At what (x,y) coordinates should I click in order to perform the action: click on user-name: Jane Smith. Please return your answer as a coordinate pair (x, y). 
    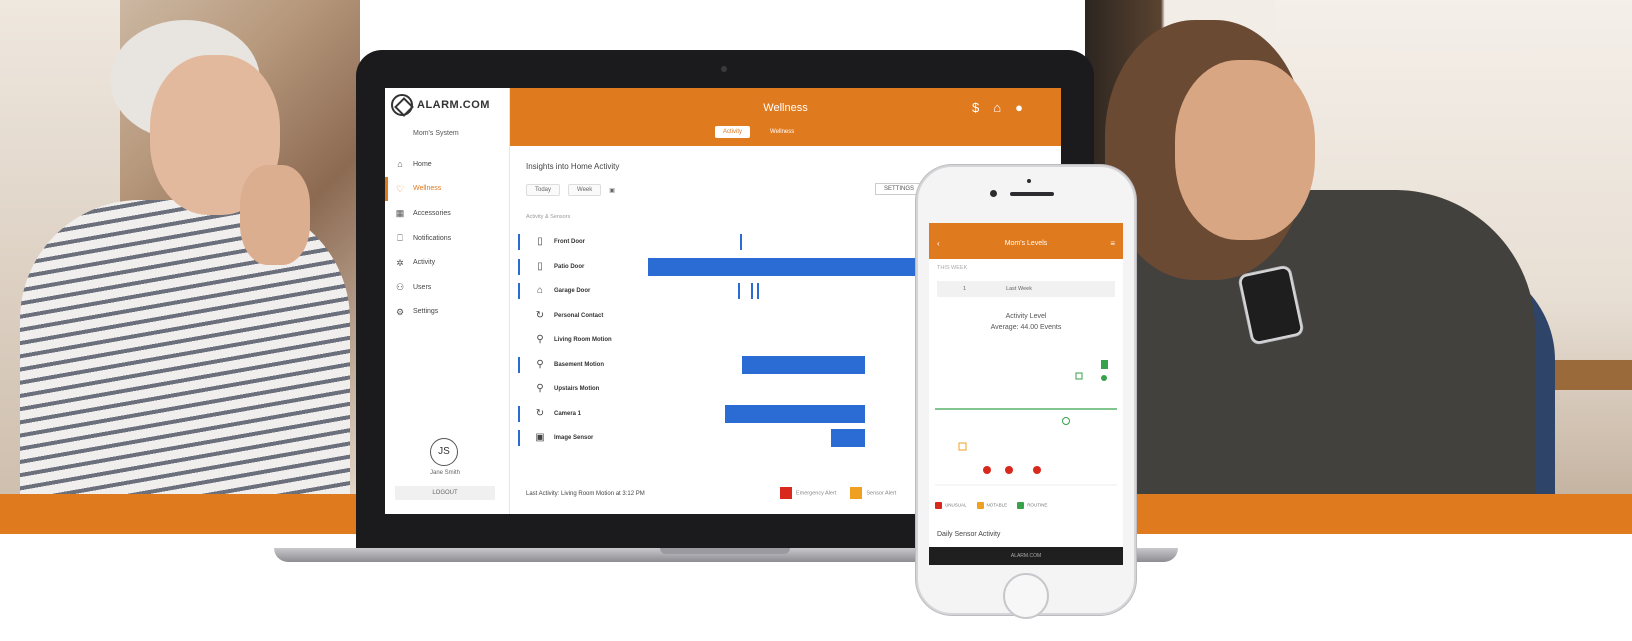
    Looking at the image, I should click on (444, 473).